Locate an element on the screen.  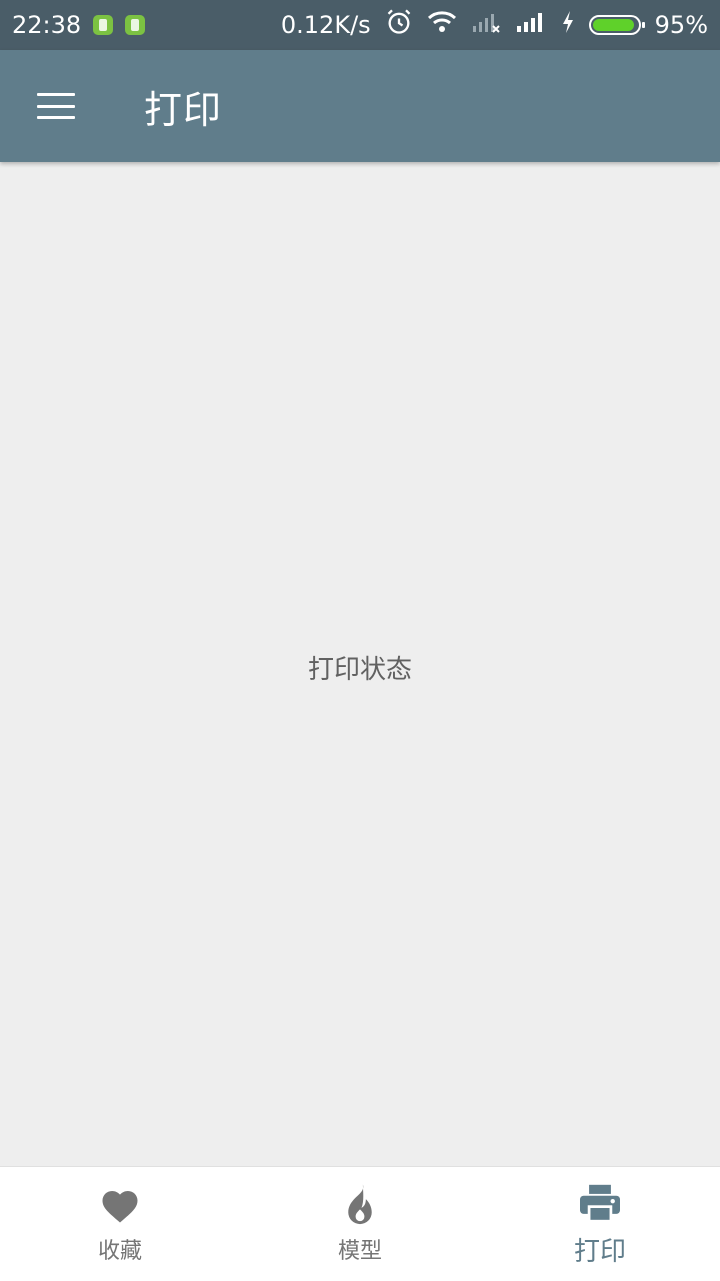
wifi-icon is located at coordinates (442, 25).